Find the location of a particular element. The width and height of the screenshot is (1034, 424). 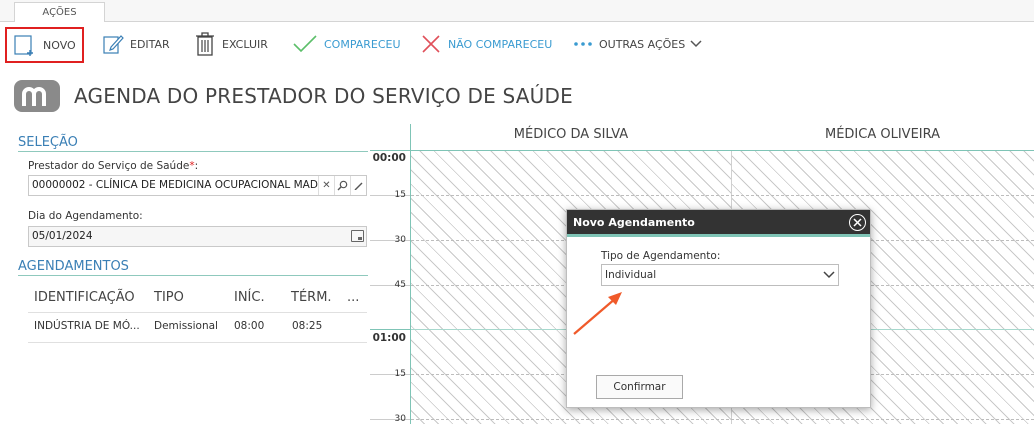

trash-icon is located at coordinates (205, 44).